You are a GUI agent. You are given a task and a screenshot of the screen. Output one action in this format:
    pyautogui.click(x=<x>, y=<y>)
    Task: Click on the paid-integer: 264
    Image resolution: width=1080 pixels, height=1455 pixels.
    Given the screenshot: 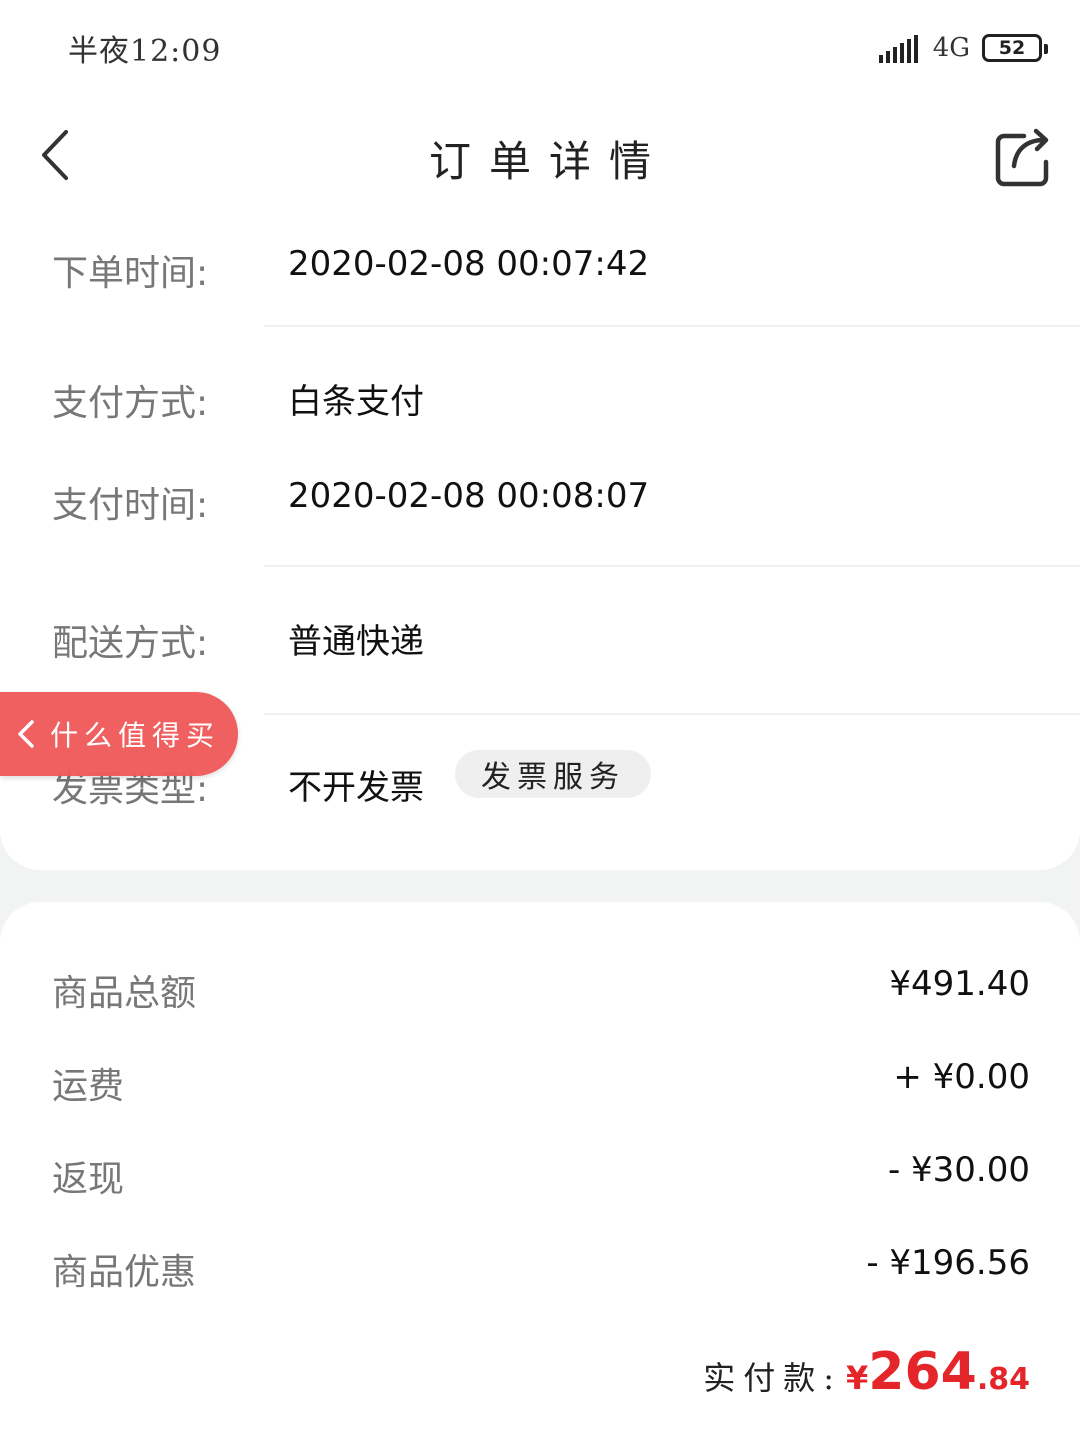 What is the action you would take?
    pyautogui.click(x=922, y=1372)
    